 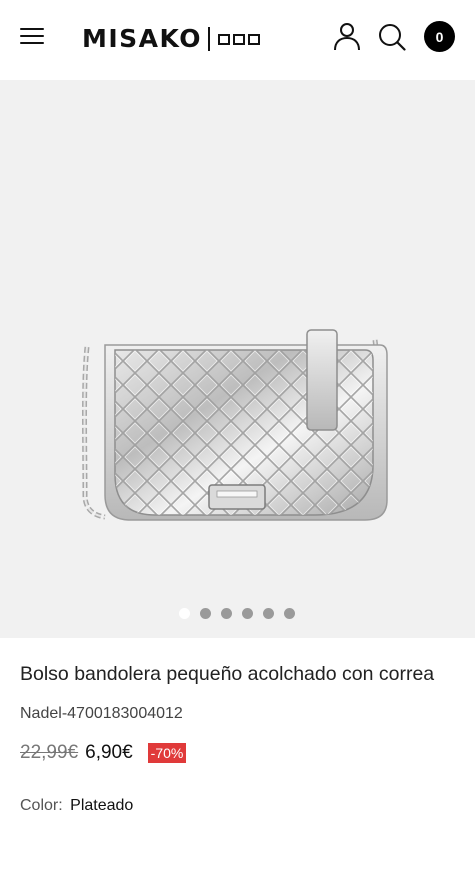 I want to click on site-header: MISAKO 0, so click(x=237, y=40).